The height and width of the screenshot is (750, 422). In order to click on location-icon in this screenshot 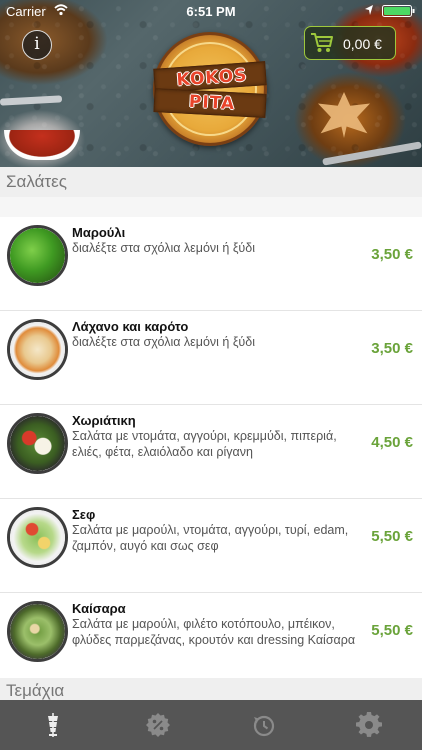, I will do `click(369, 10)`.